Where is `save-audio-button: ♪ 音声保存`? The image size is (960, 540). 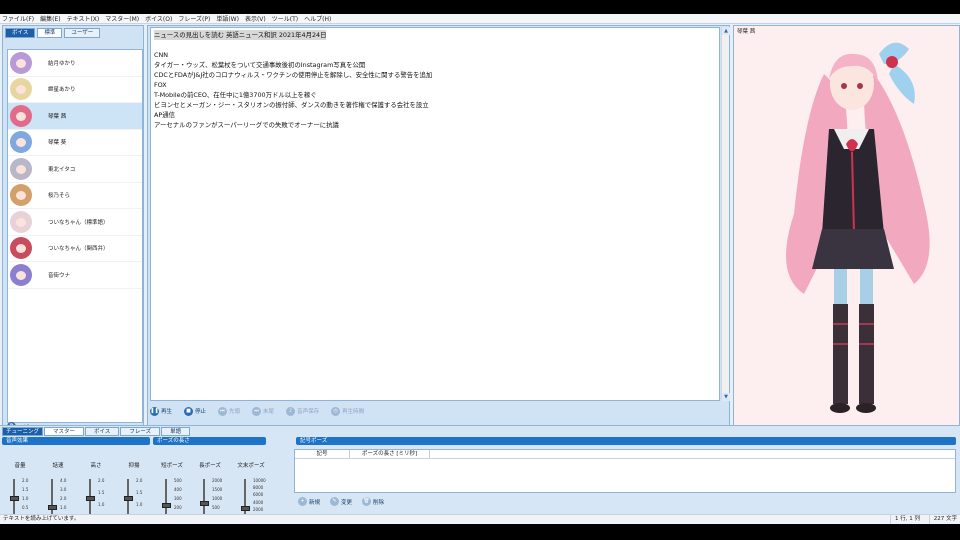 save-audio-button: ♪ 音声保存 is located at coordinates (302, 411).